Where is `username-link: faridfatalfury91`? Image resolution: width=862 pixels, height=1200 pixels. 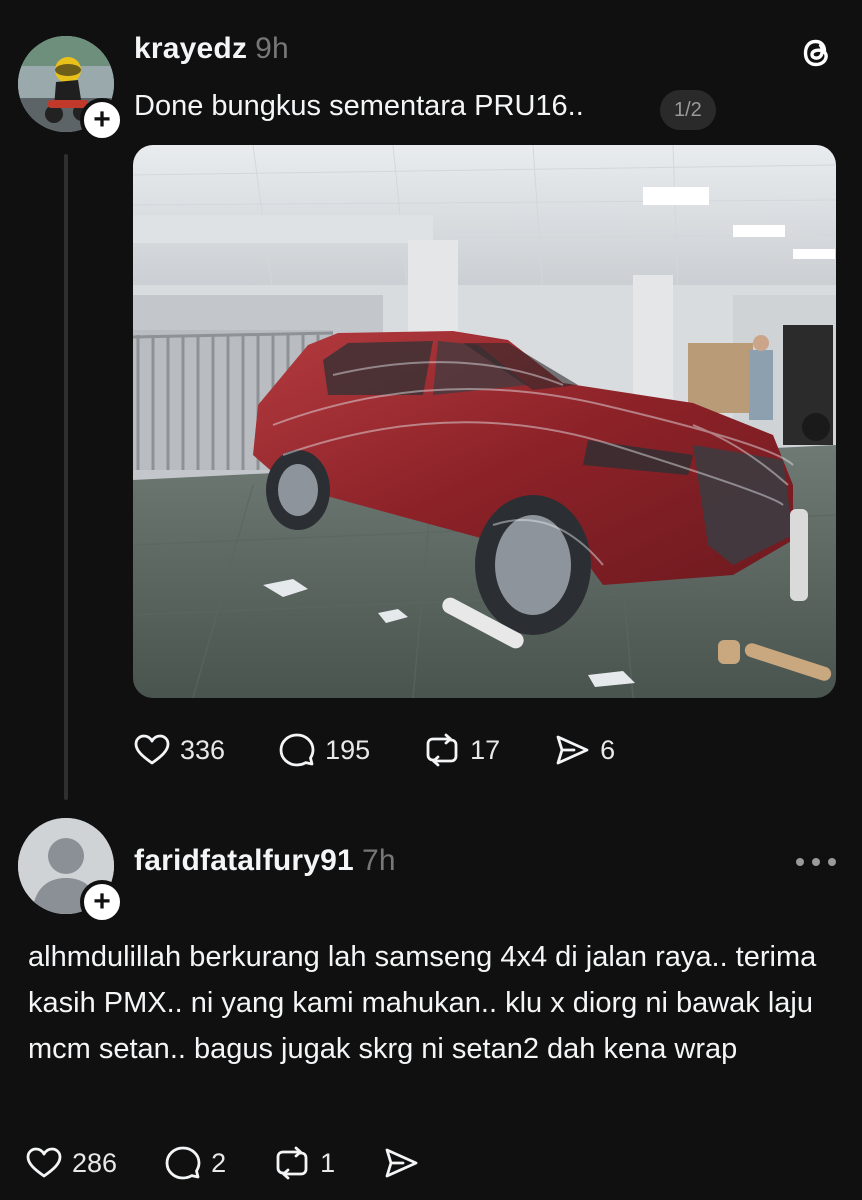
username-link: faridfatalfury91 is located at coordinates (244, 860).